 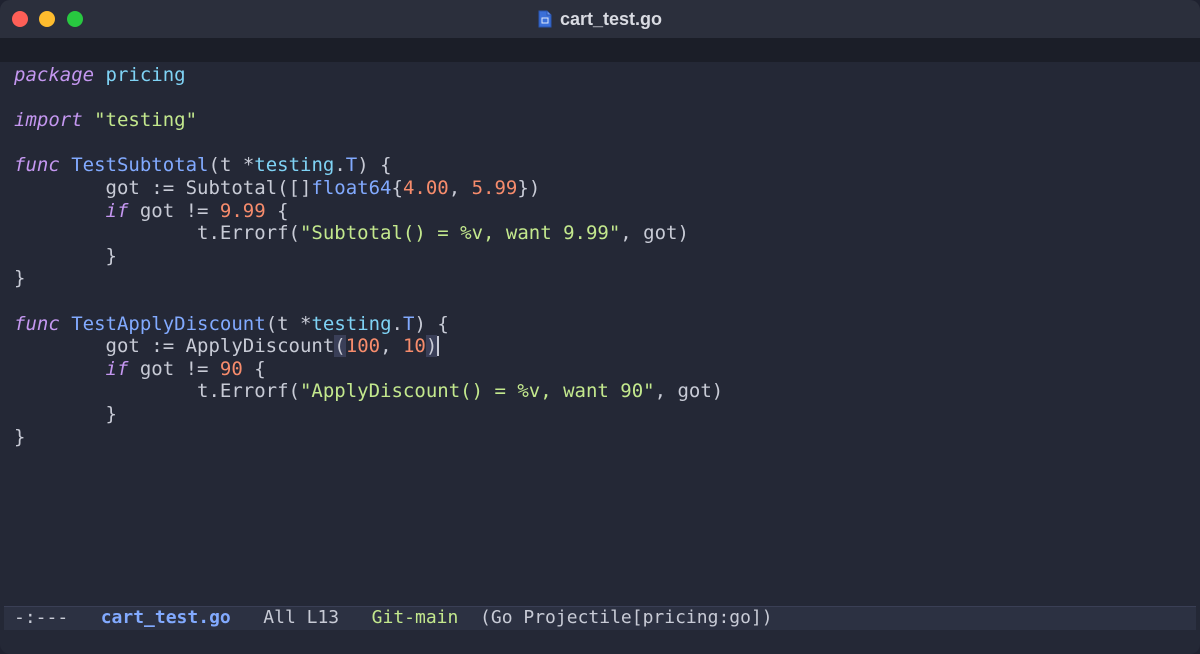 What do you see at coordinates (611, 18) in the screenshot?
I see `window-title: cart_test.go` at bounding box center [611, 18].